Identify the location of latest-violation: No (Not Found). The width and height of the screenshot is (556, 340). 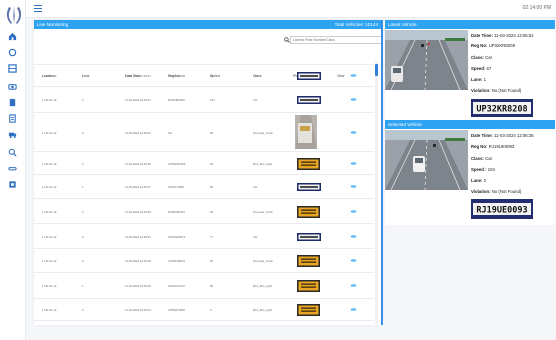
(506, 90).